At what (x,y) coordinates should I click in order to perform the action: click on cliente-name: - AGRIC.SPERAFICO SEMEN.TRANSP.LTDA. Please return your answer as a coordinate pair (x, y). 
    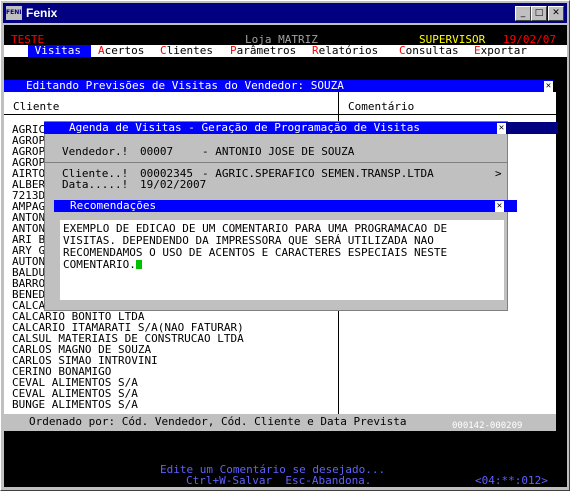
    Looking at the image, I should click on (318, 173).